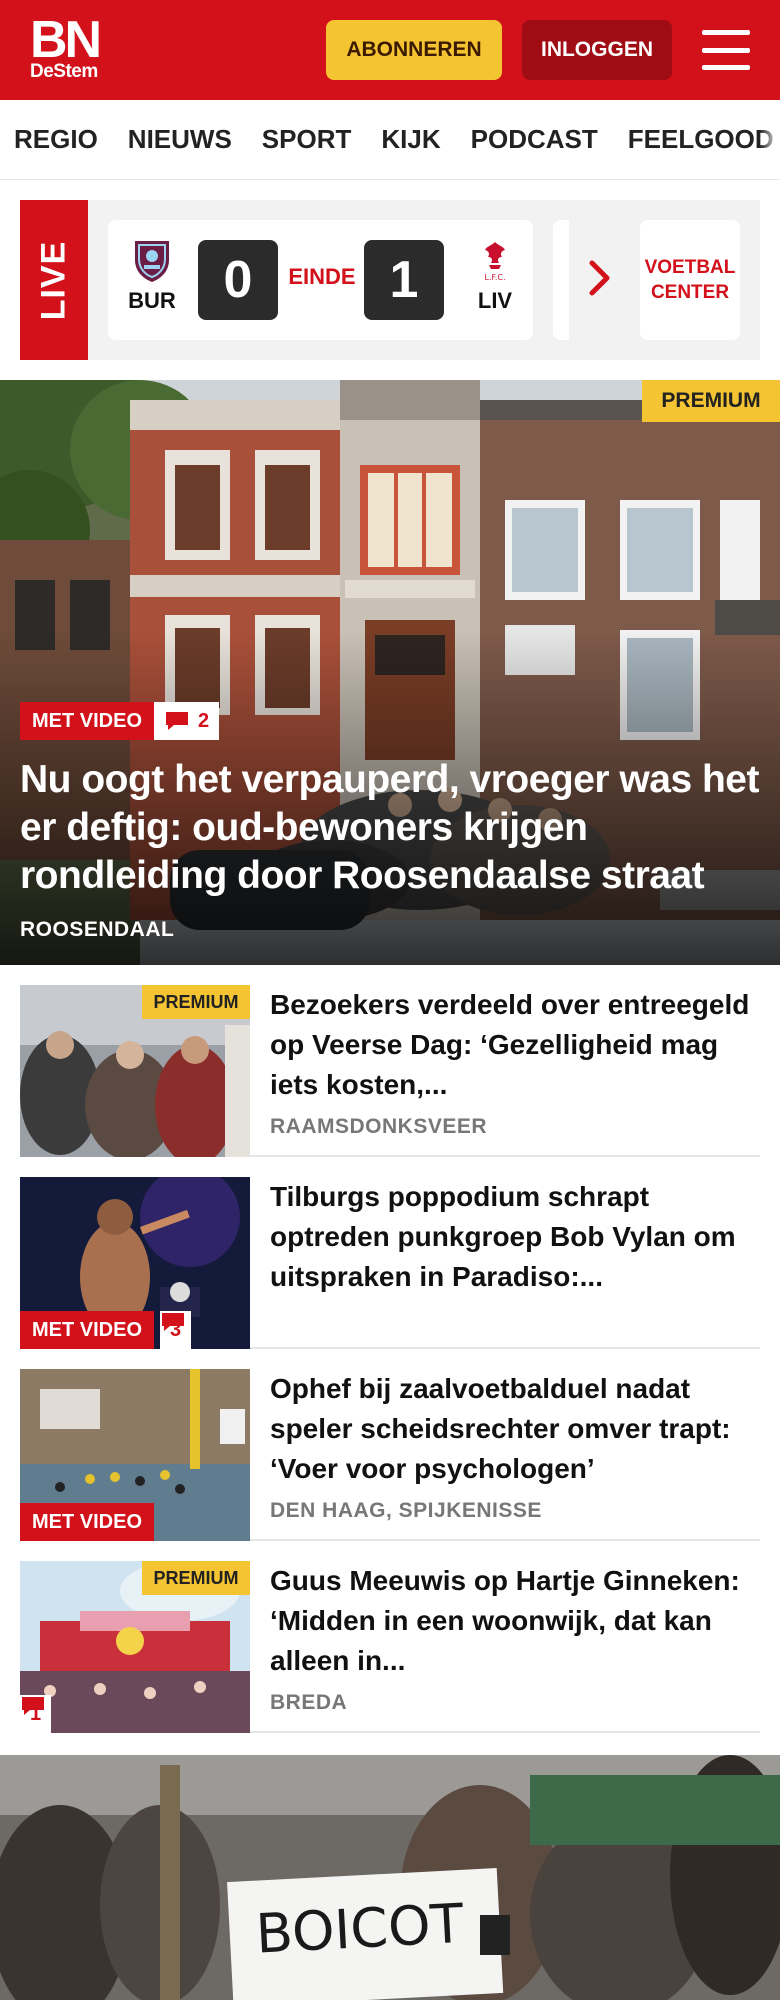 The height and width of the screenshot is (2000, 780). Describe the element at coordinates (309, 1702) in the screenshot. I see `article-location: BREDA` at that location.